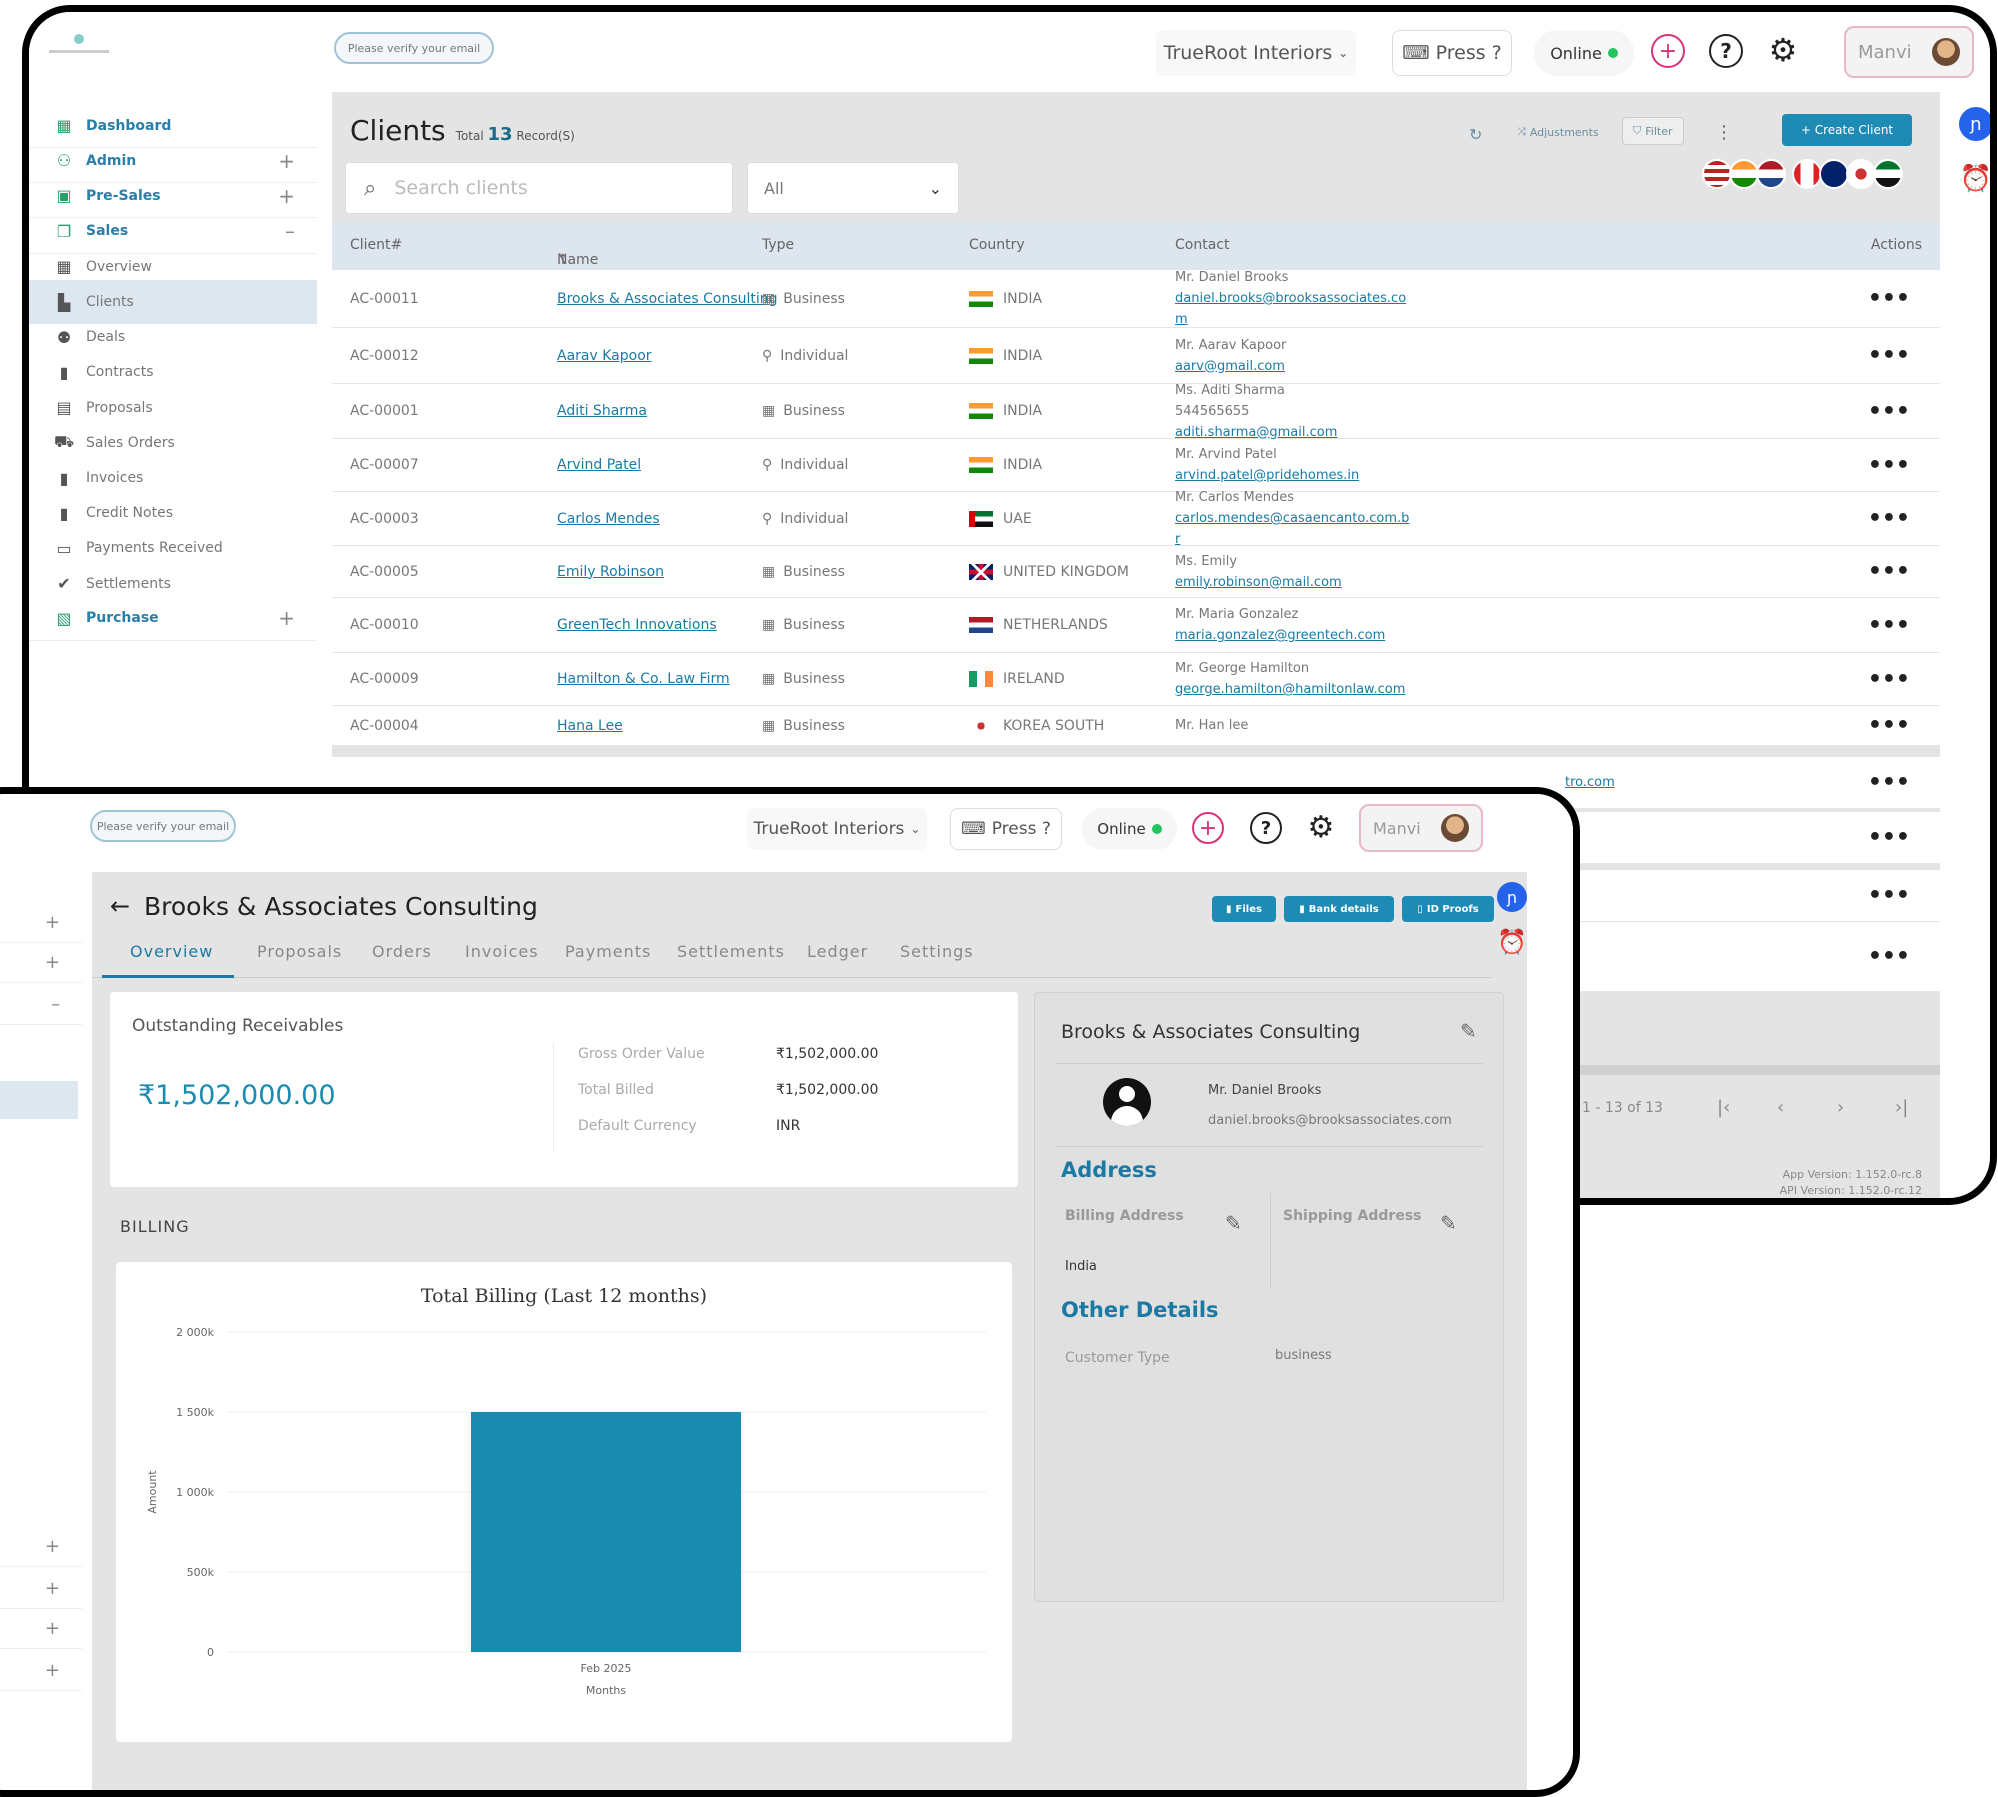 The image size is (1998, 1797). Describe the element at coordinates (173, 619) in the screenshot. I see `sidebar-item-purchase: ▧ Purchase +` at that location.